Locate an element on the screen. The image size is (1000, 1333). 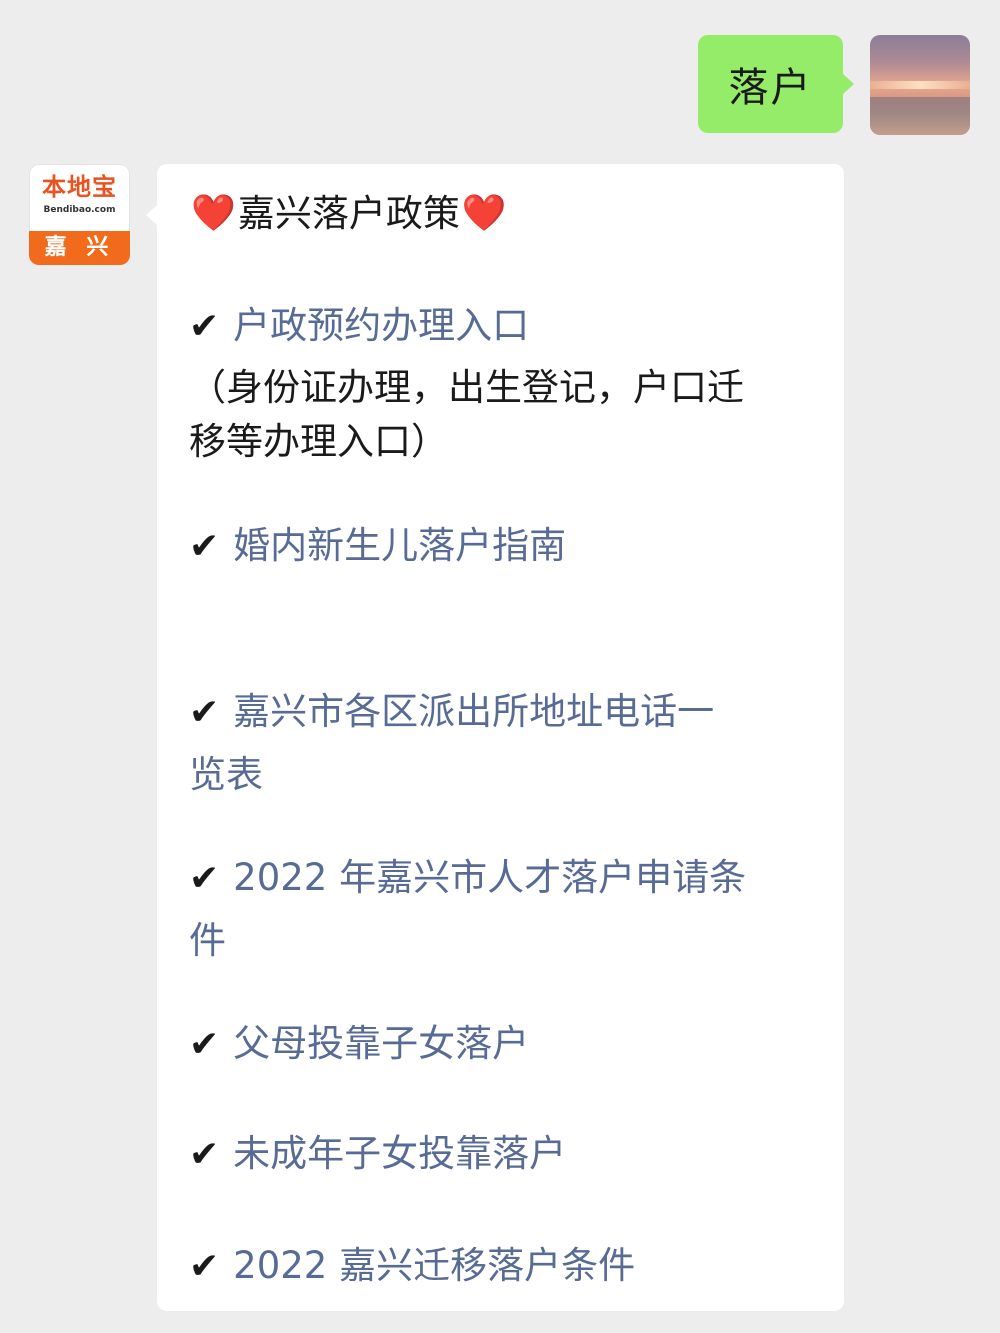
bot-avatar: 本地宝 Bendibao.com 嘉 兴 is located at coordinates (79, 214).